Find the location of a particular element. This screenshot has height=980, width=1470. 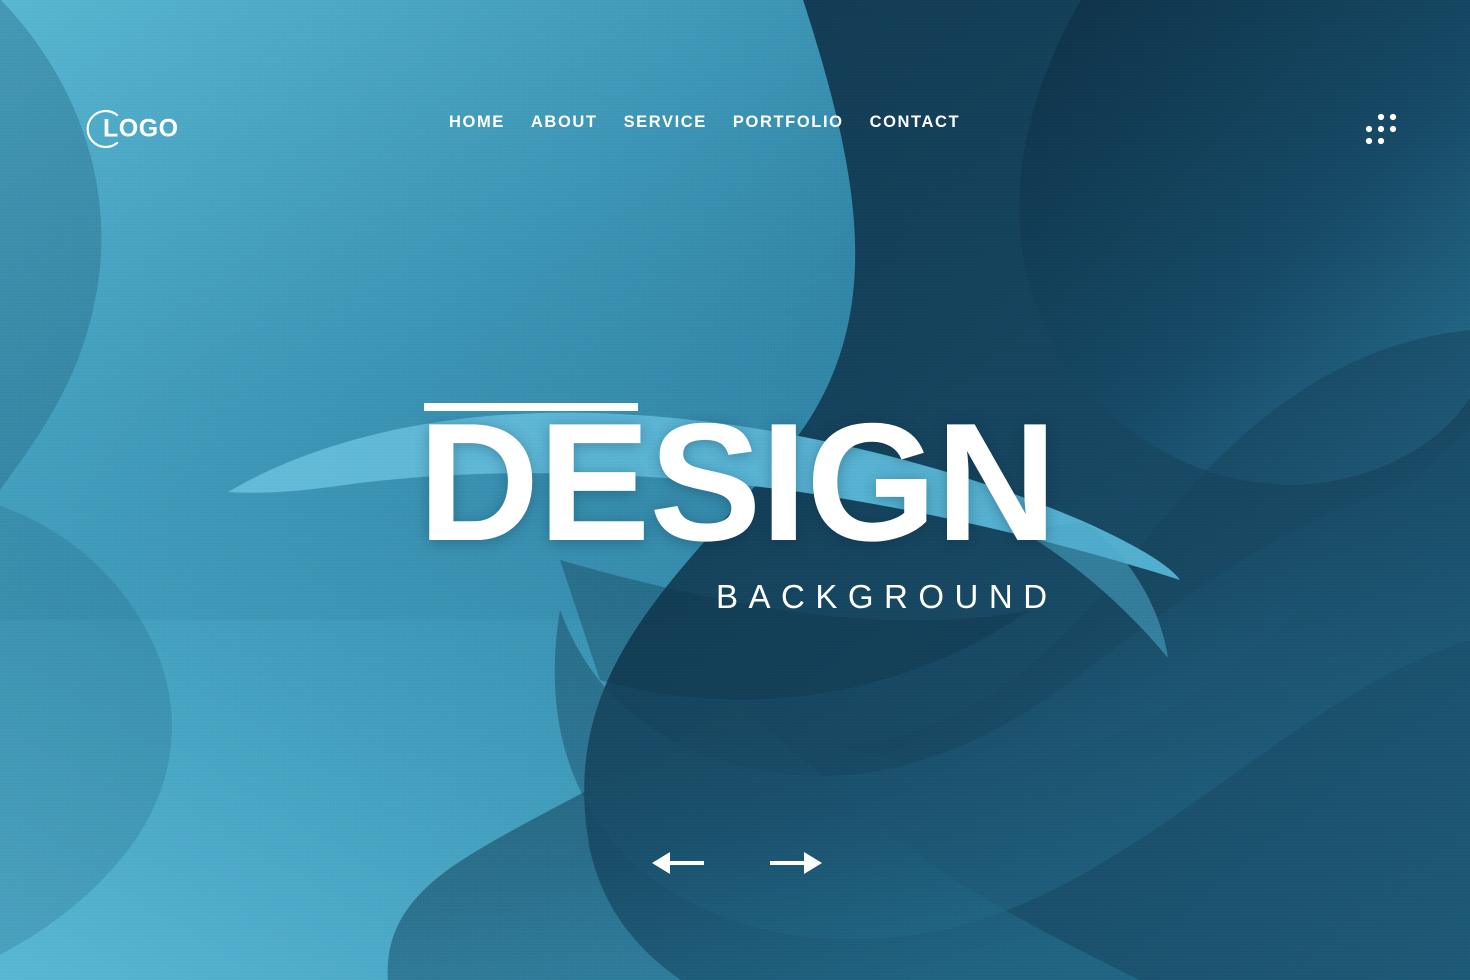

slider-next-button is located at coordinates (796, 863).